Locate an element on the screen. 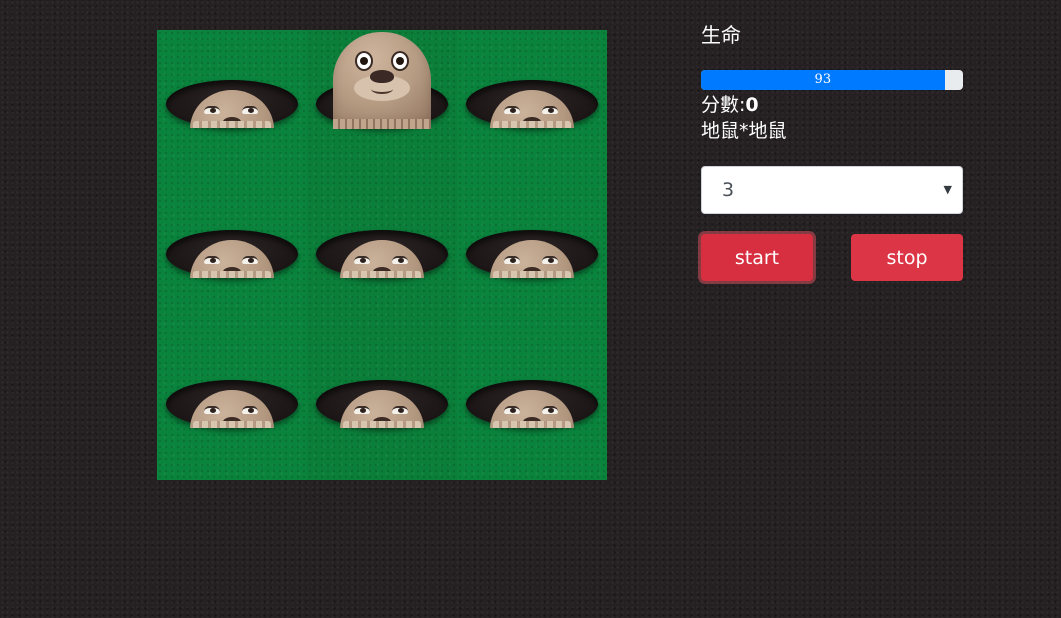 The height and width of the screenshot is (618, 1061). mole-hole-r2-c1 is located at coordinates (232, 255).